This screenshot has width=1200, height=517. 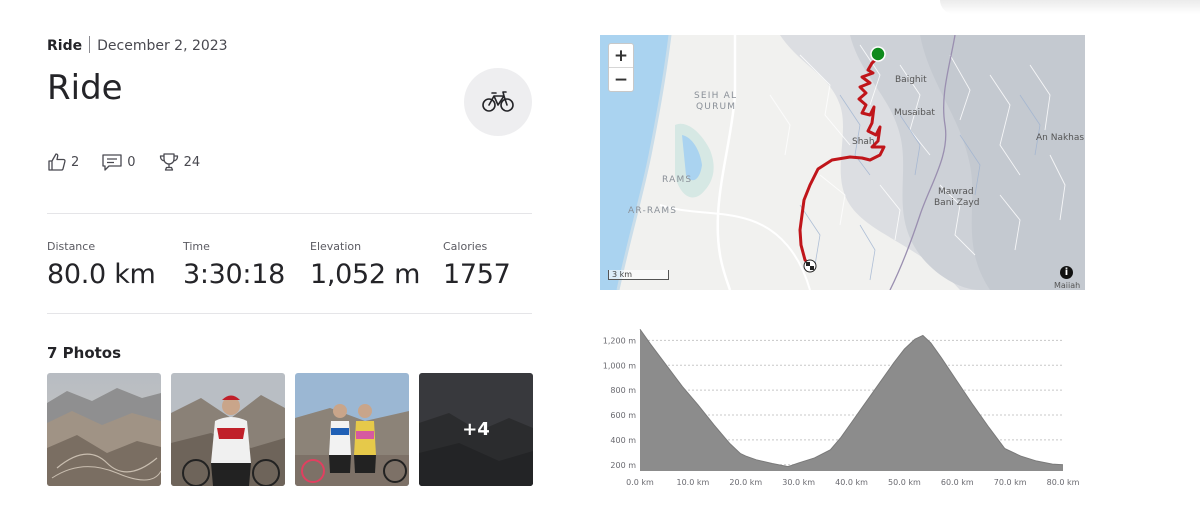 What do you see at coordinates (619, 365) in the screenshot?
I see `y-tick-label: 1,000 m` at bounding box center [619, 365].